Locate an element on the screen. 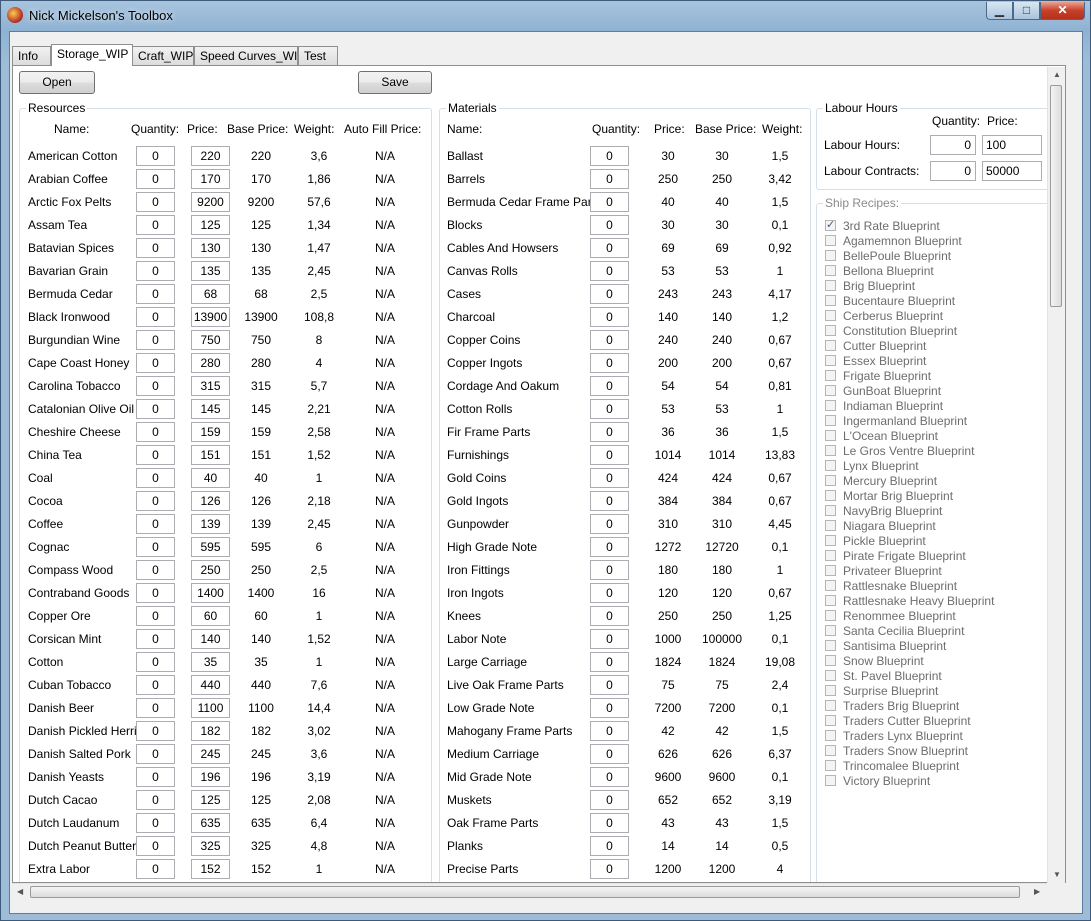  vertical-scrollbar: ▲ ▼ is located at coordinates (1056, 475).